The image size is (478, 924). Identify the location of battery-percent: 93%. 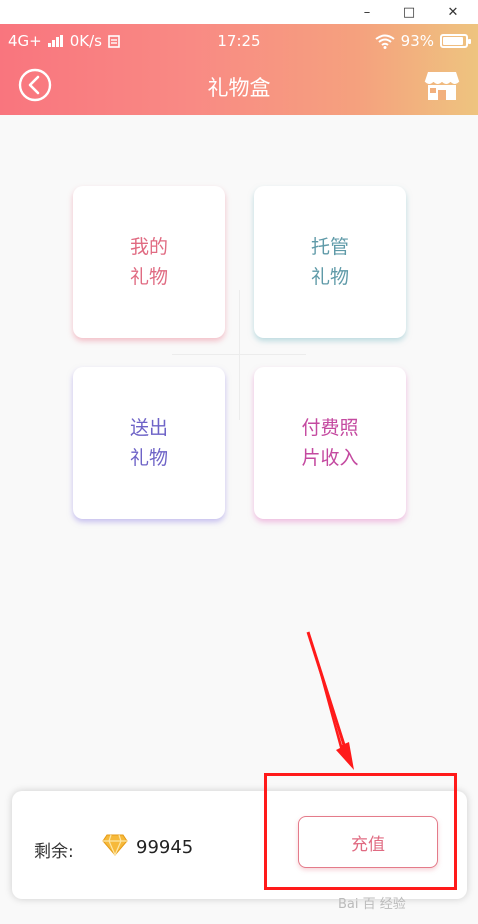
(417, 41).